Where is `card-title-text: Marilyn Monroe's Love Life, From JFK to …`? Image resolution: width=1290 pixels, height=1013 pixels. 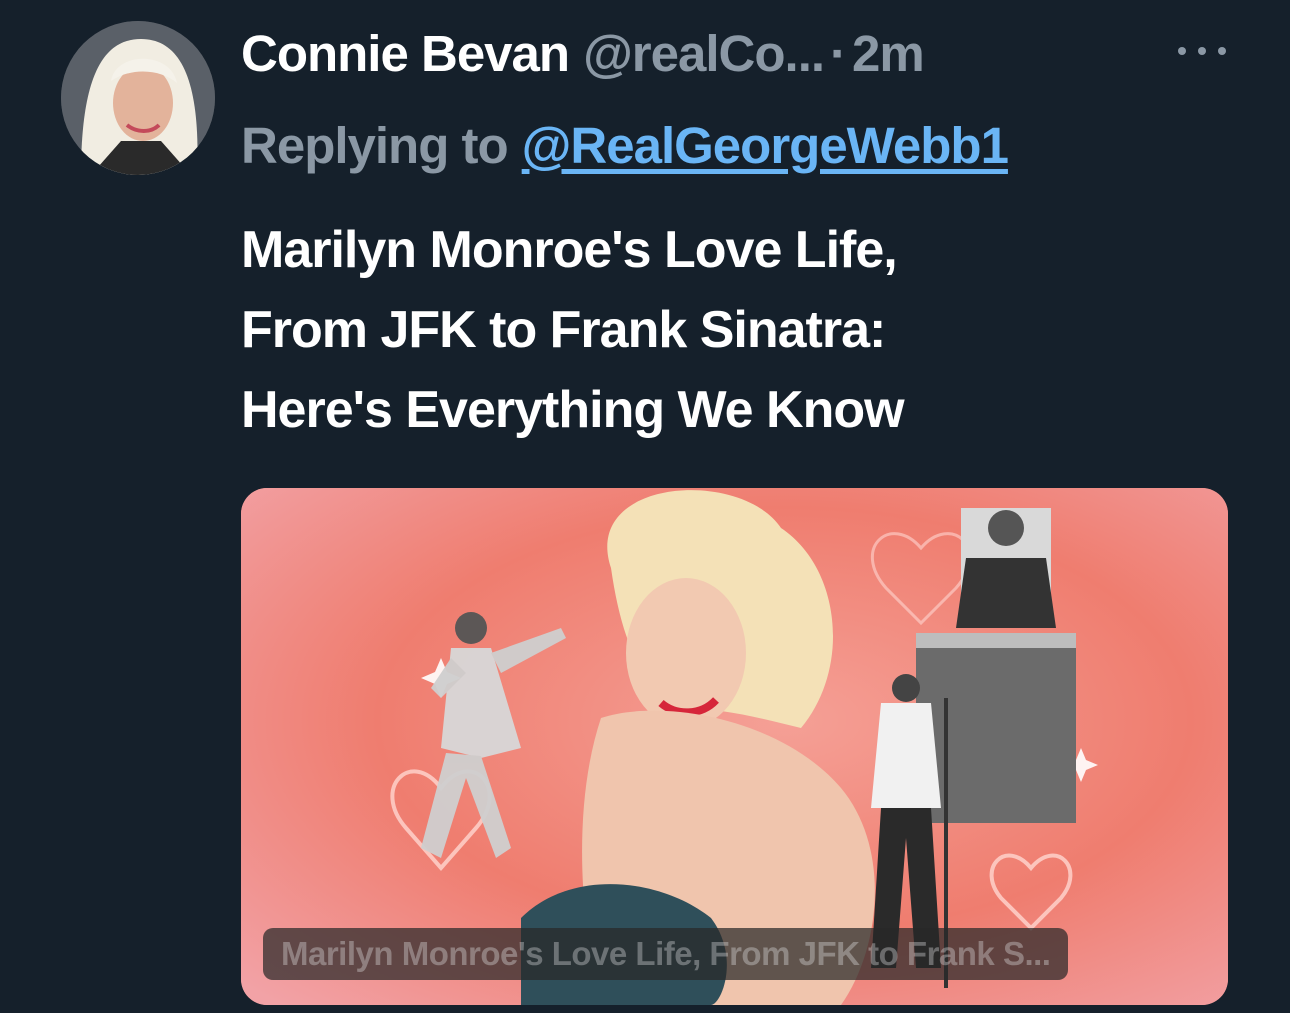 card-title-text: Marilyn Monroe's Love Life, From JFK to … is located at coordinates (666, 953).